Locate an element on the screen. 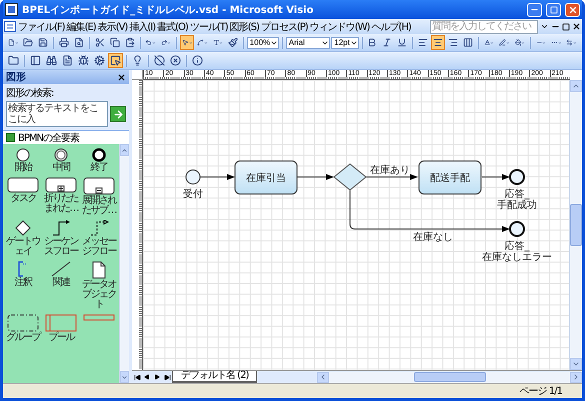  arrow-right-icon is located at coordinates (118, 114).